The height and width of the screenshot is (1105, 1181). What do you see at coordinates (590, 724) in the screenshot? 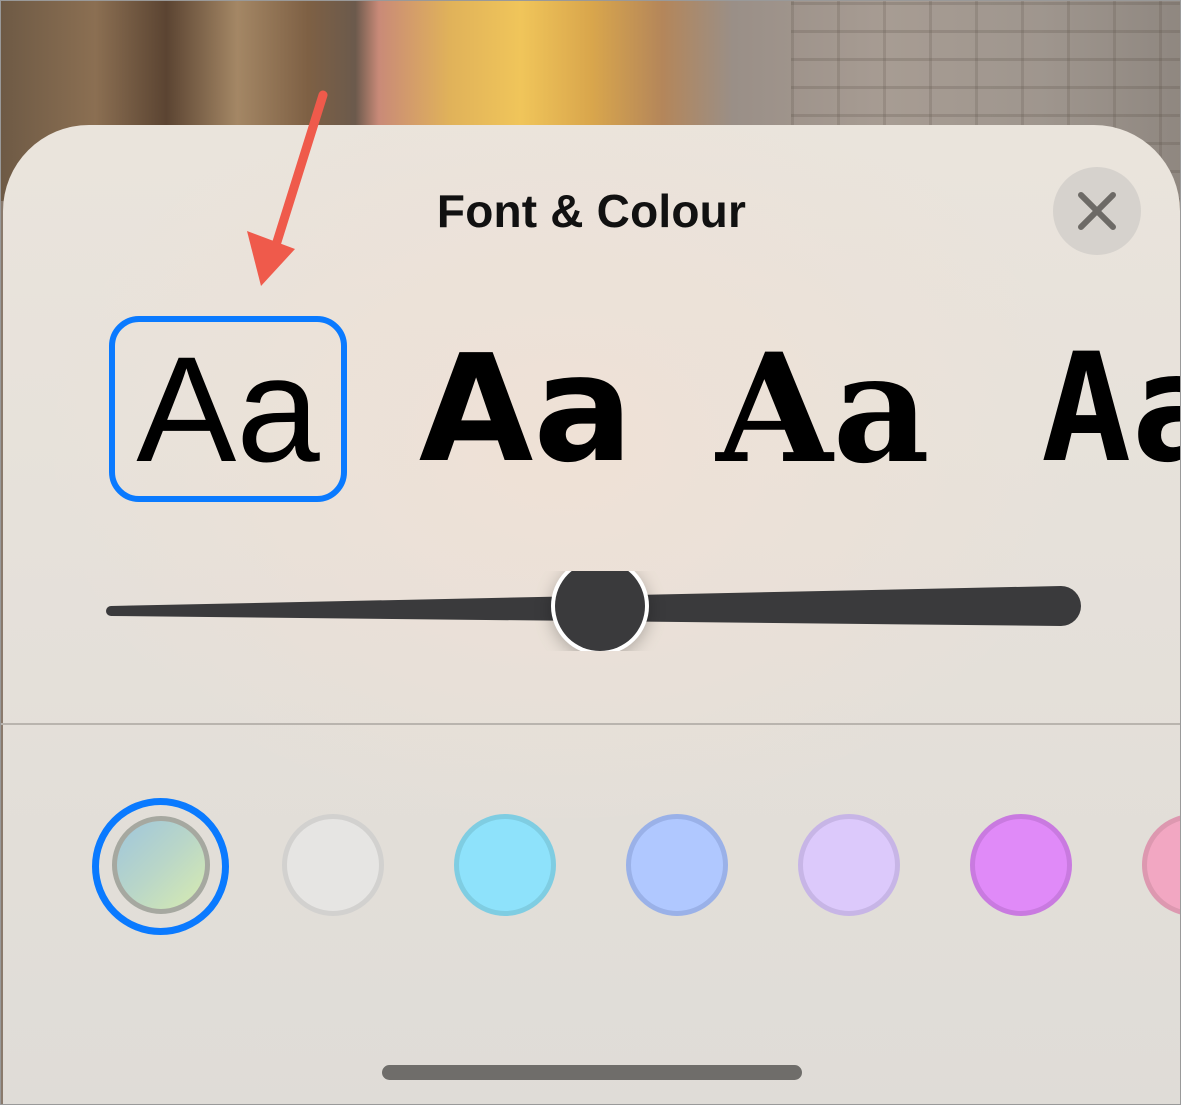
I see `section-divider` at bounding box center [590, 724].